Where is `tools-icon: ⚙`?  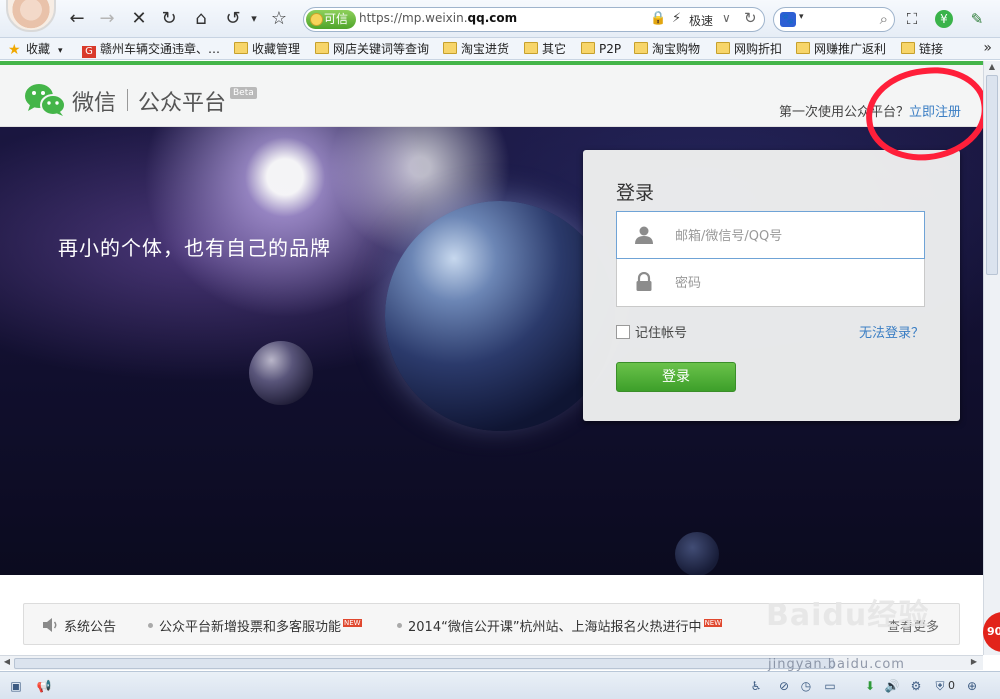 tools-icon: ⚙ is located at coordinates (916, 686).